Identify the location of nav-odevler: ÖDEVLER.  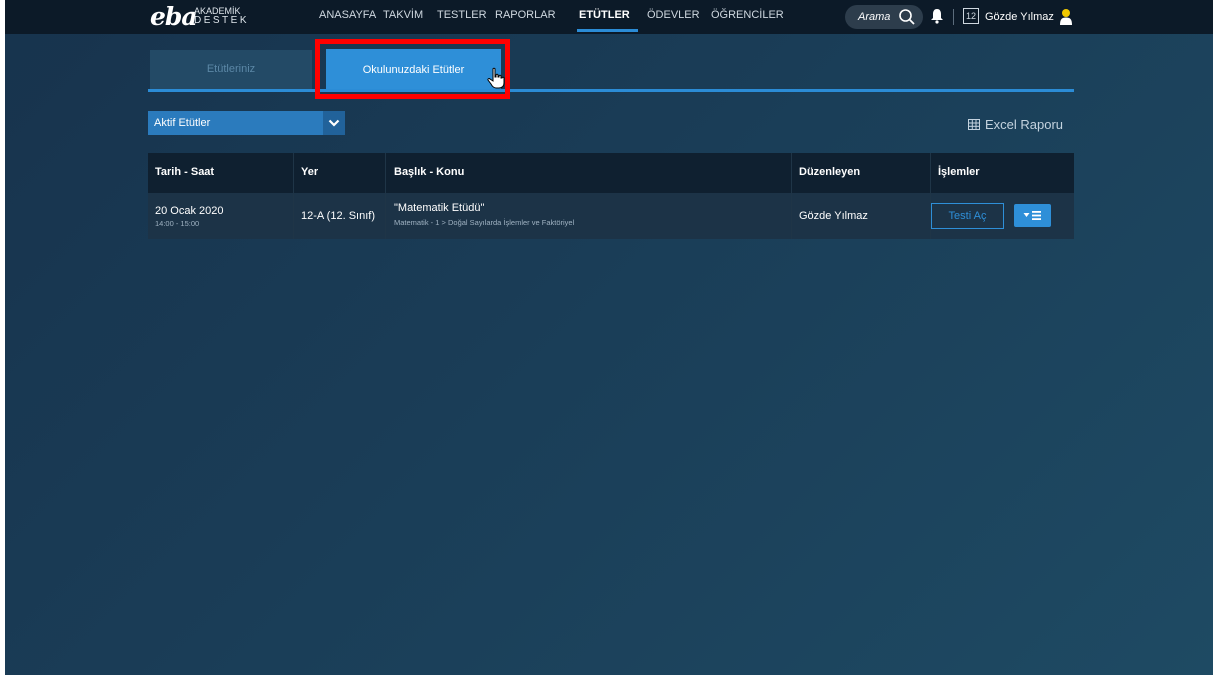
(673, 15).